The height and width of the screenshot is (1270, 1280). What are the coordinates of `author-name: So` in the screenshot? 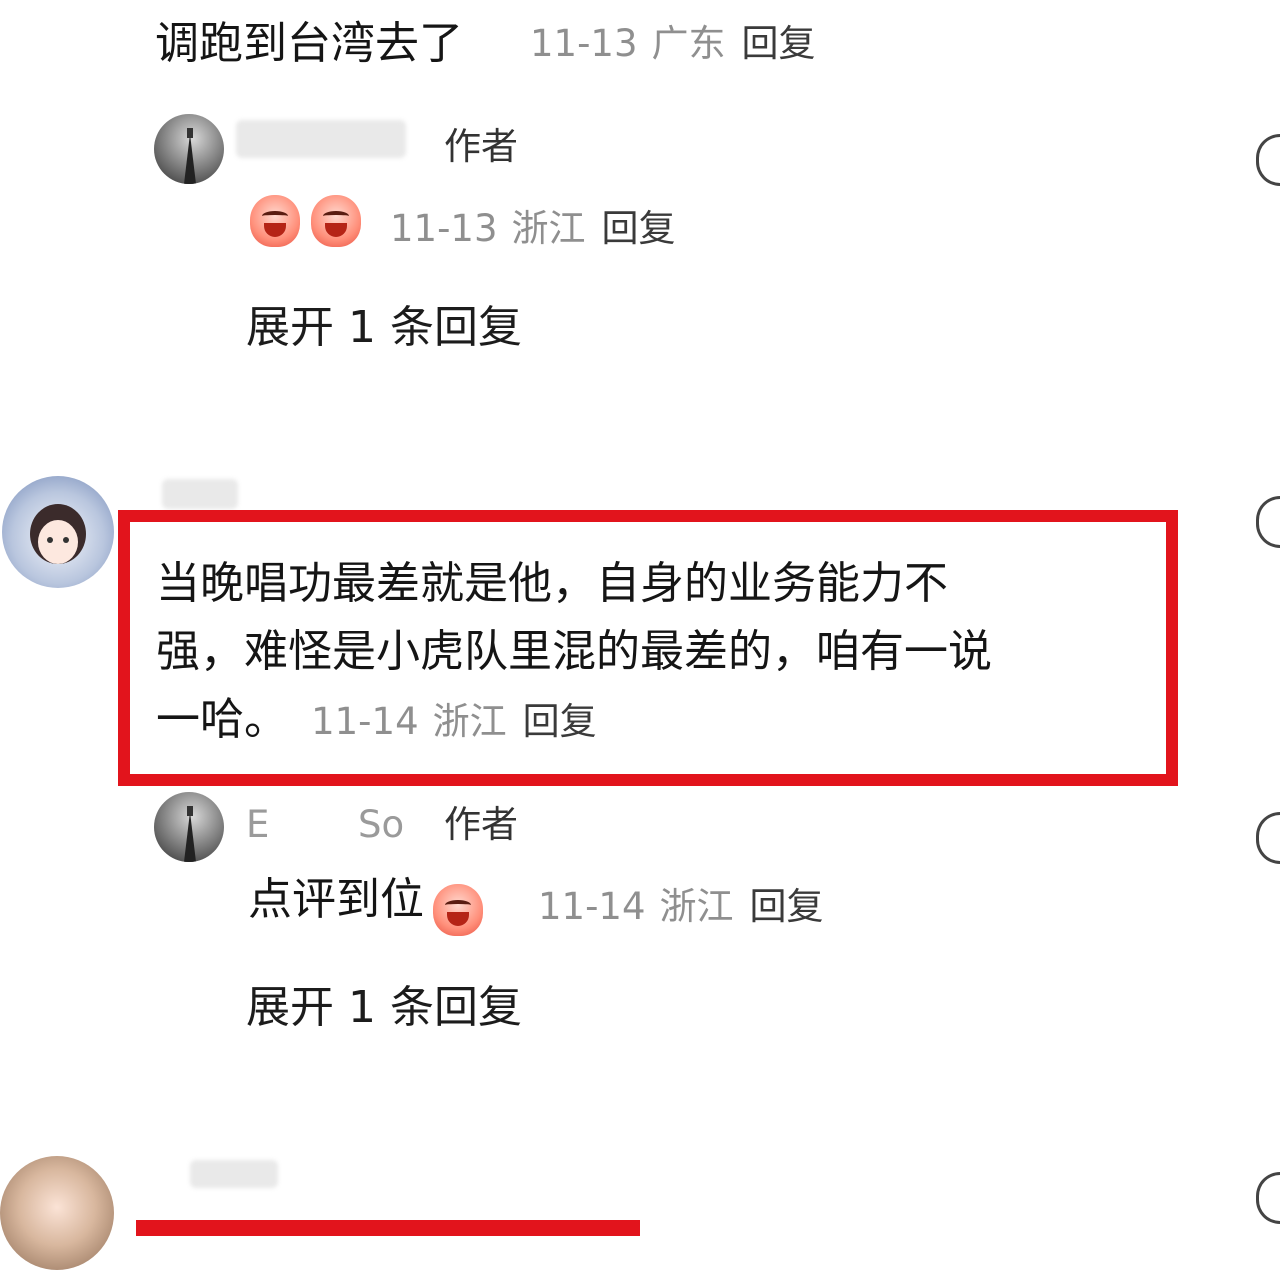 It's located at (381, 824).